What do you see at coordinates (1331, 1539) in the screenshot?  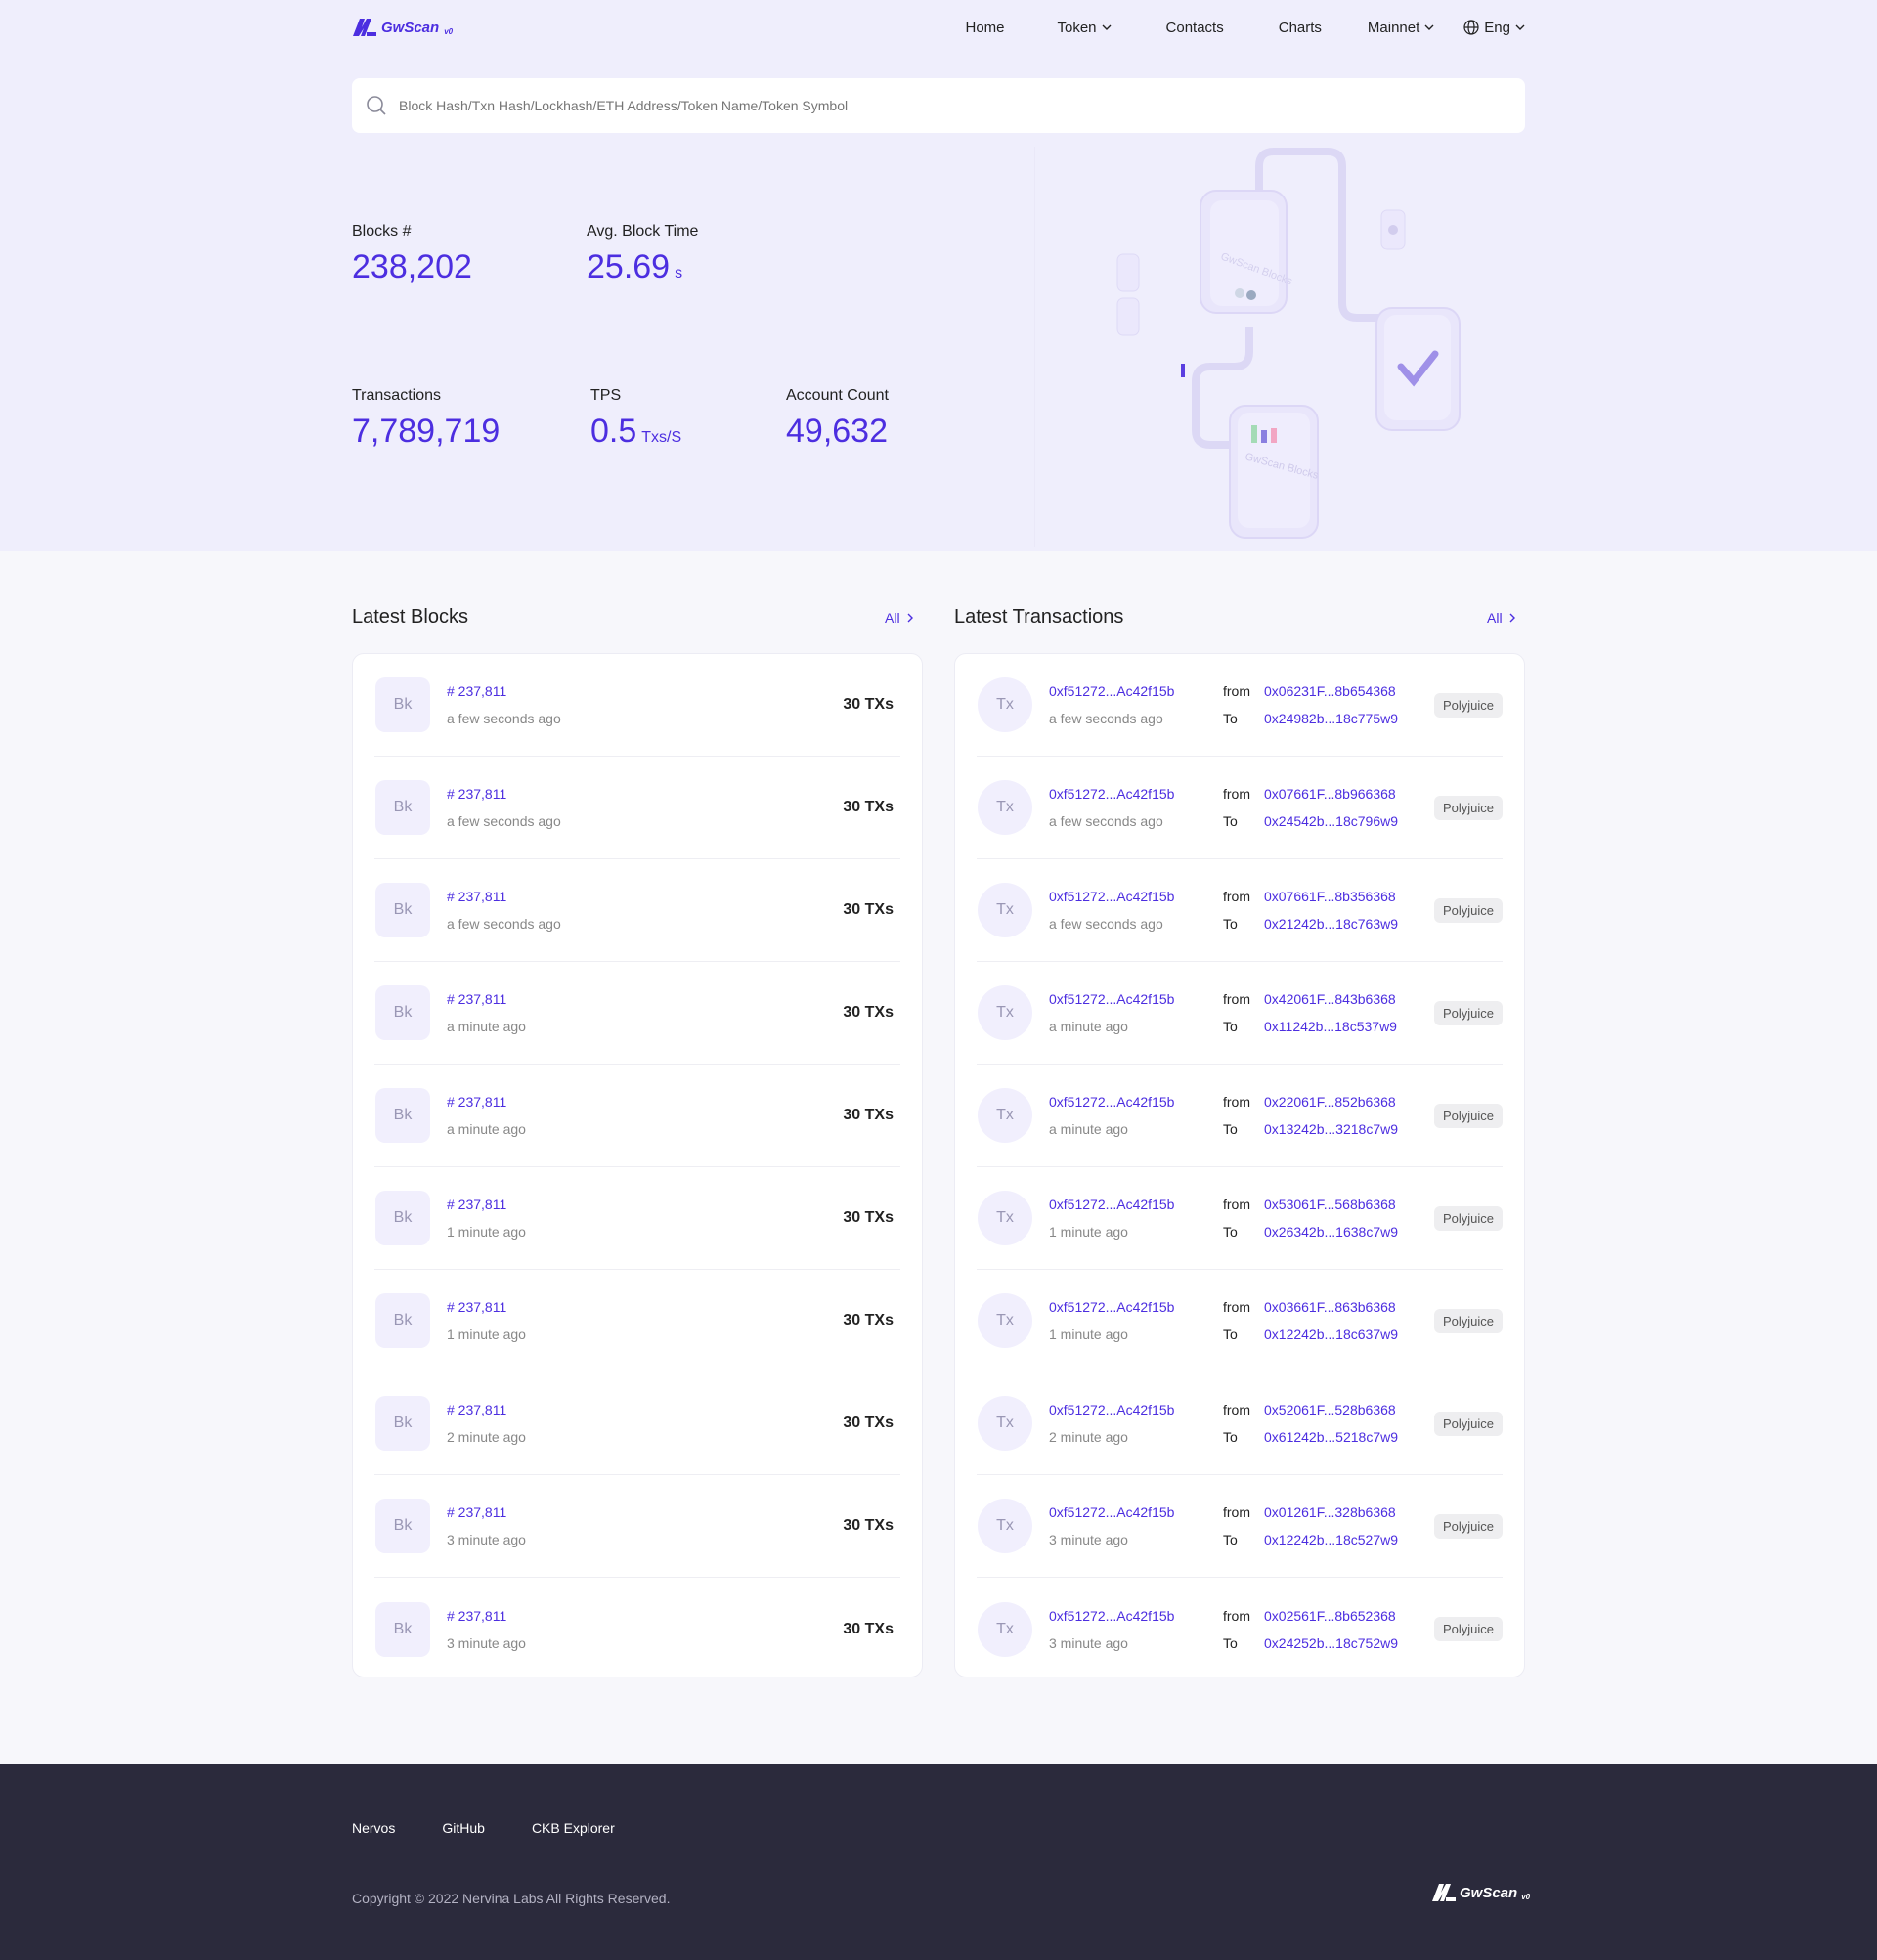 I see `to-address-link: 0x12242b...18c527w9` at bounding box center [1331, 1539].